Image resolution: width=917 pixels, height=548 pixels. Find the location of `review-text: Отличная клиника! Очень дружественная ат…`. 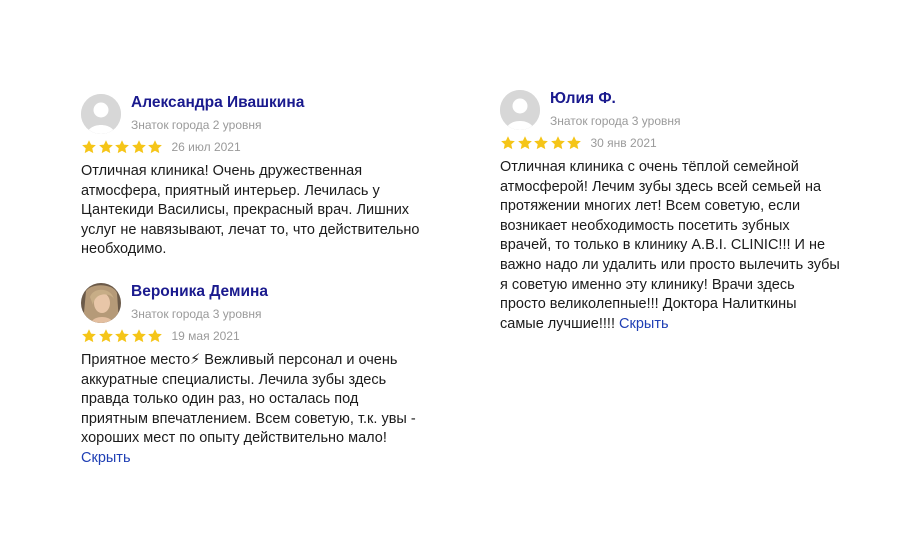

review-text: Отличная клиника! Очень дружественная ат… is located at coordinates (251, 211).